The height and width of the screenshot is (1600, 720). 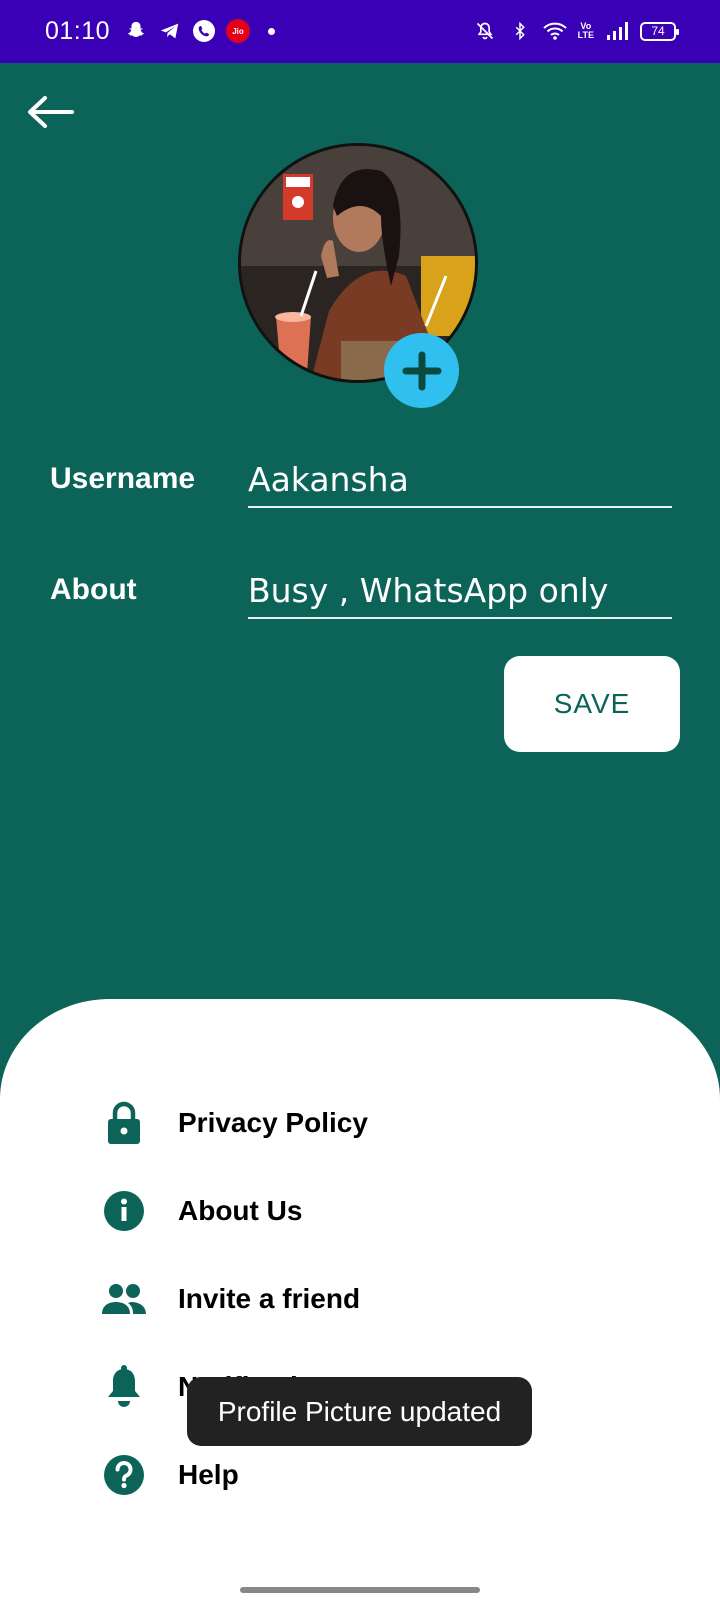 What do you see at coordinates (554, 31) in the screenshot?
I see `wifi-icon` at bounding box center [554, 31].